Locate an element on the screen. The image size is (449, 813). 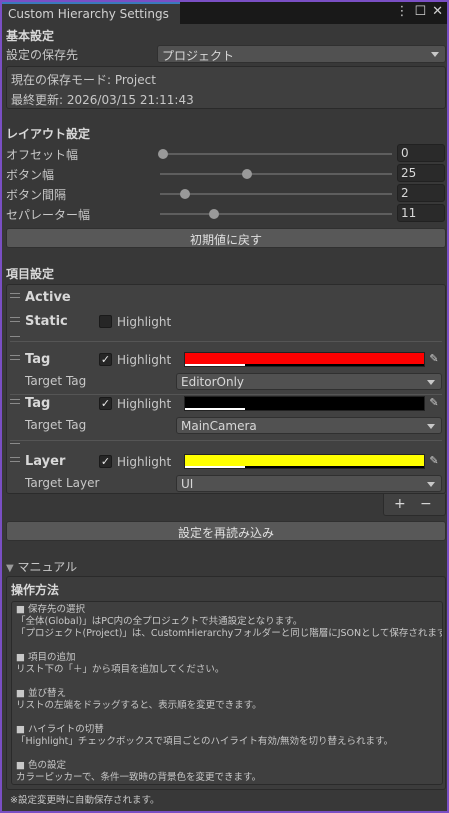
entry-3-label: Layer is located at coordinates (45, 461).